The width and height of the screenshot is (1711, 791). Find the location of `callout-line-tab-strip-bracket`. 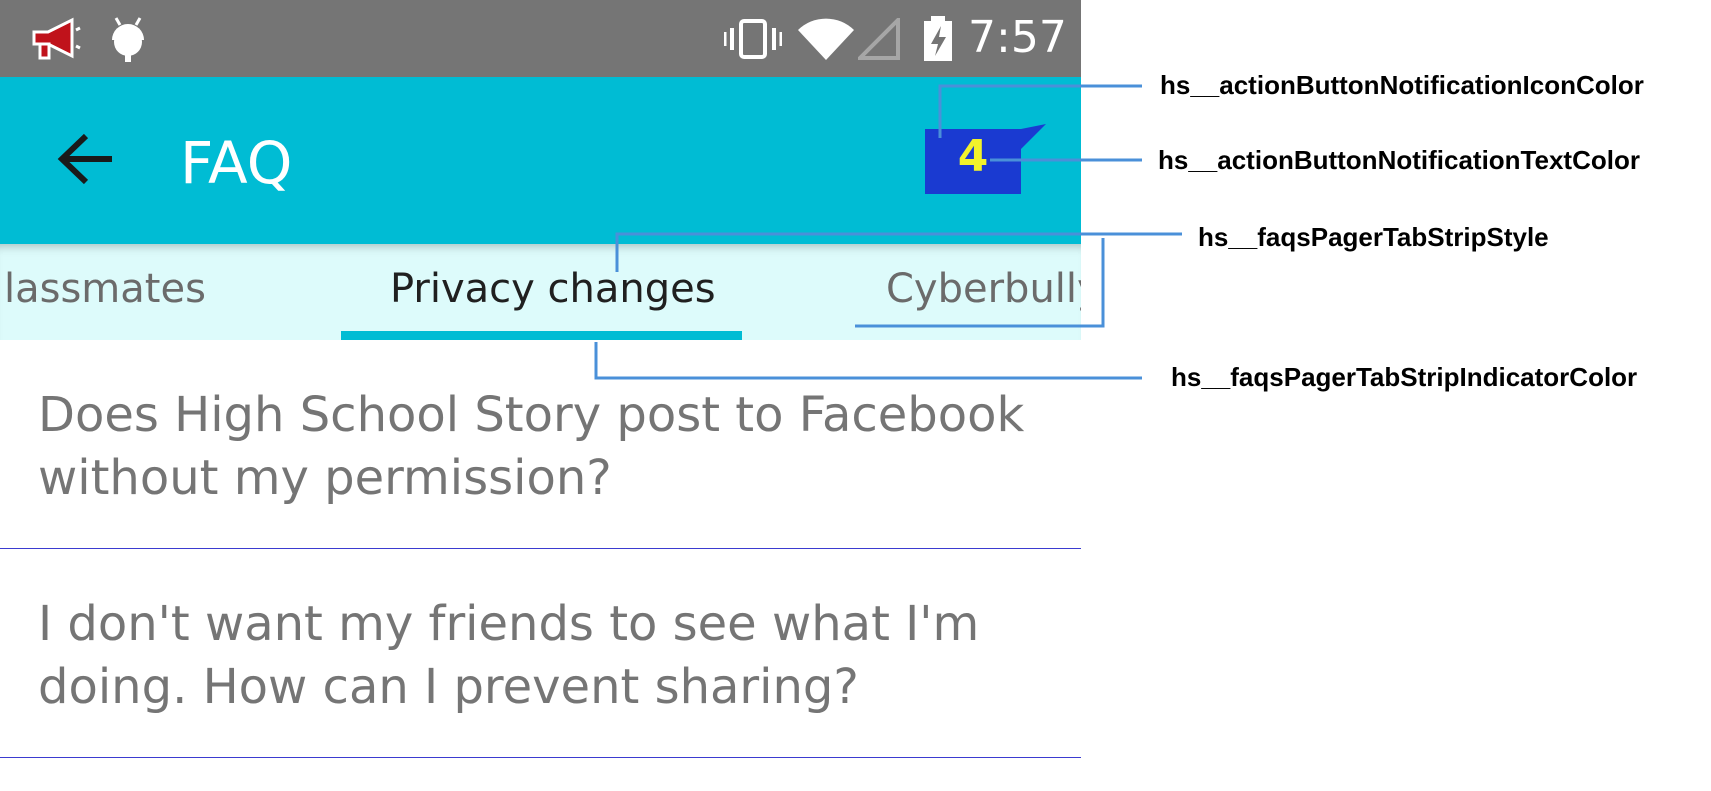

callout-line-tab-strip-bracket is located at coordinates (980, 283).